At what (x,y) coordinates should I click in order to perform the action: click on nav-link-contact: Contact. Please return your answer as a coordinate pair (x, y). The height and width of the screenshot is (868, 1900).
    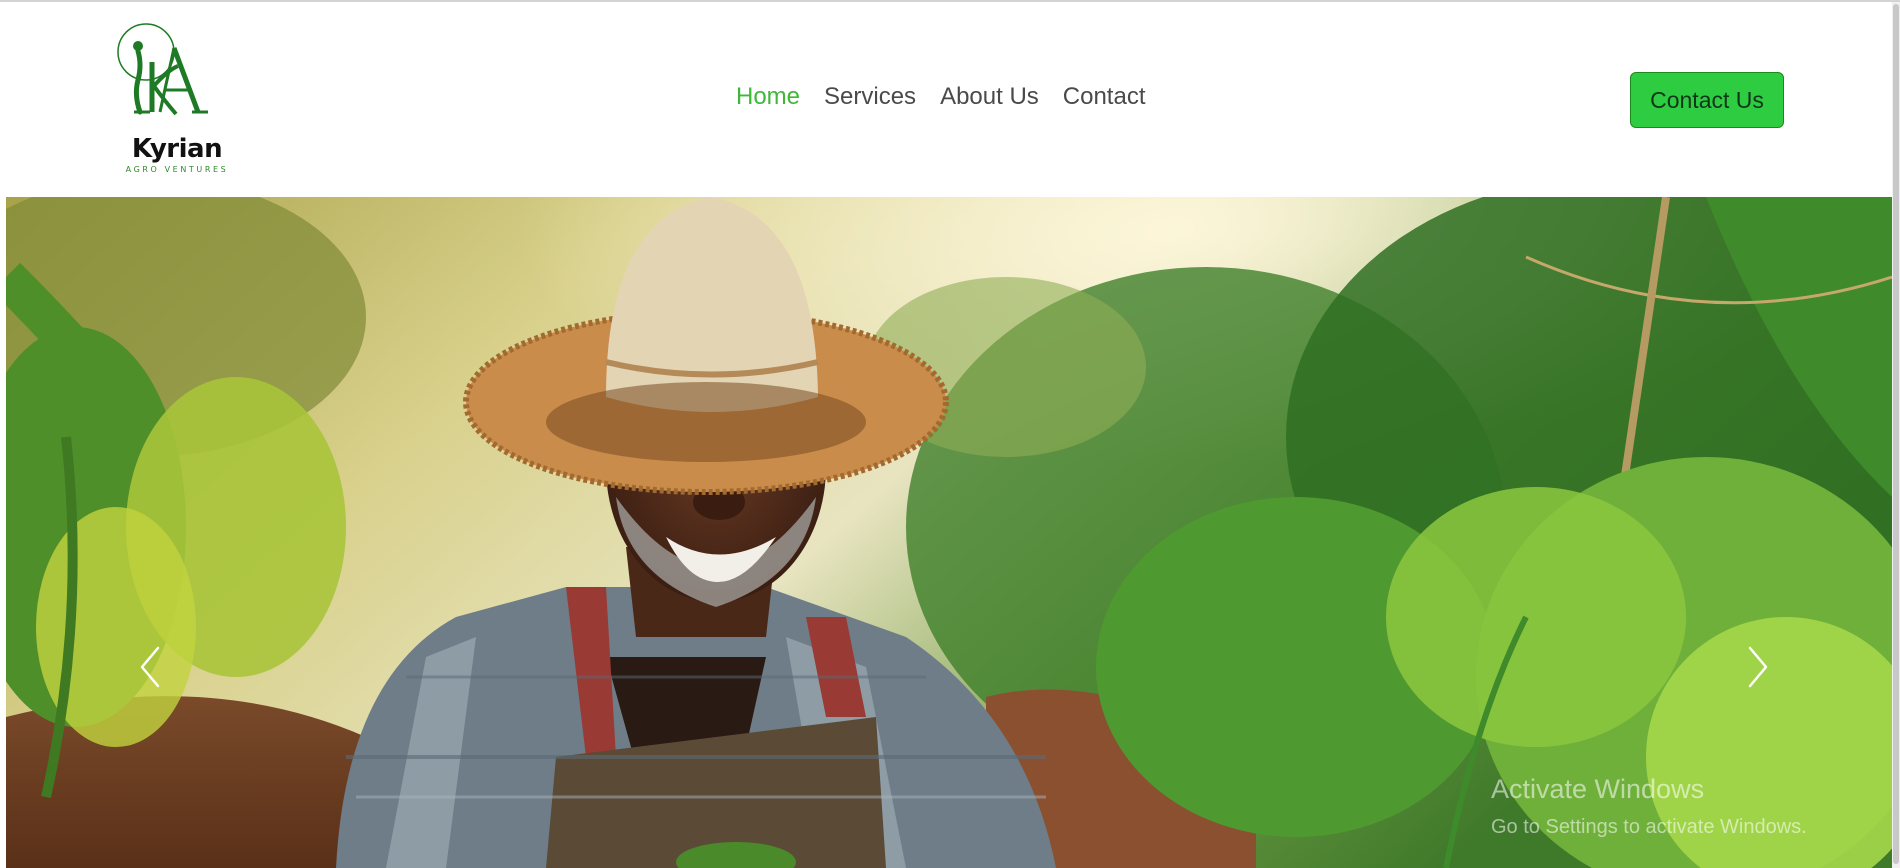
    Looking at the image, I should click on (1104, 97).